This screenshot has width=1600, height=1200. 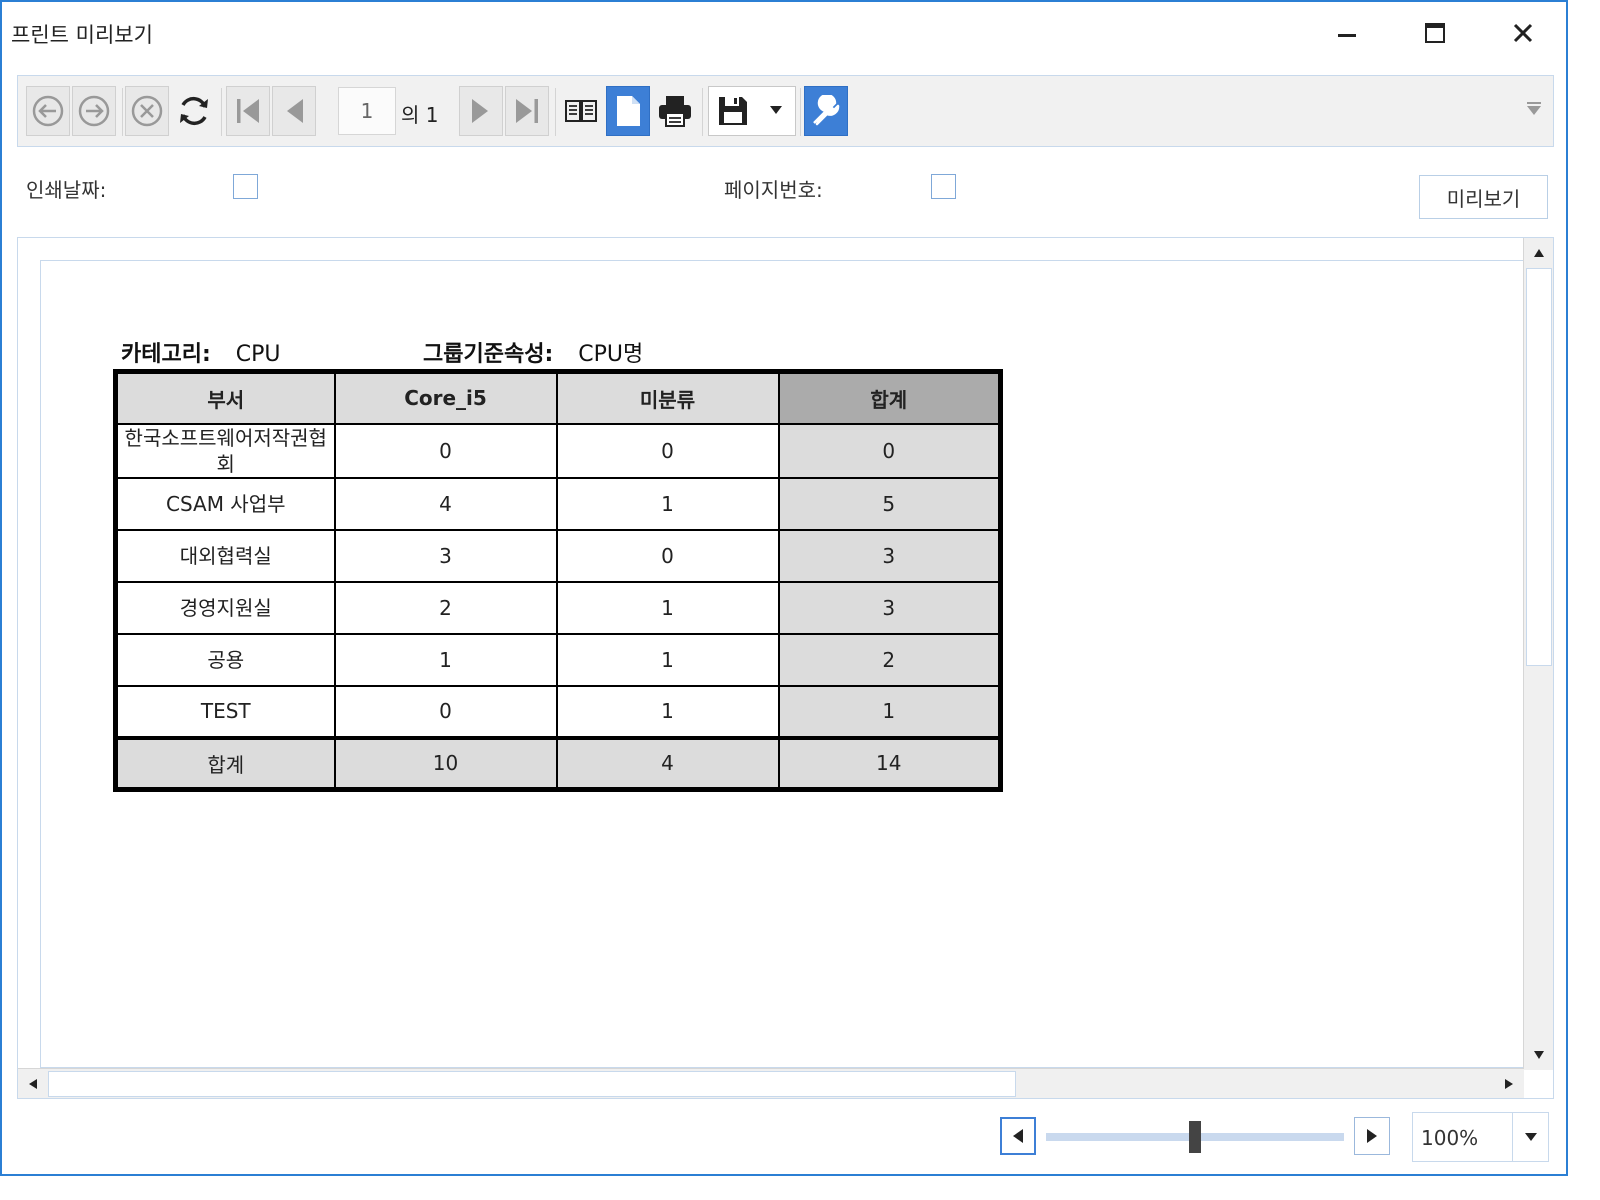 I want to click on page-number-input: 1, so click(x=367, y=111).